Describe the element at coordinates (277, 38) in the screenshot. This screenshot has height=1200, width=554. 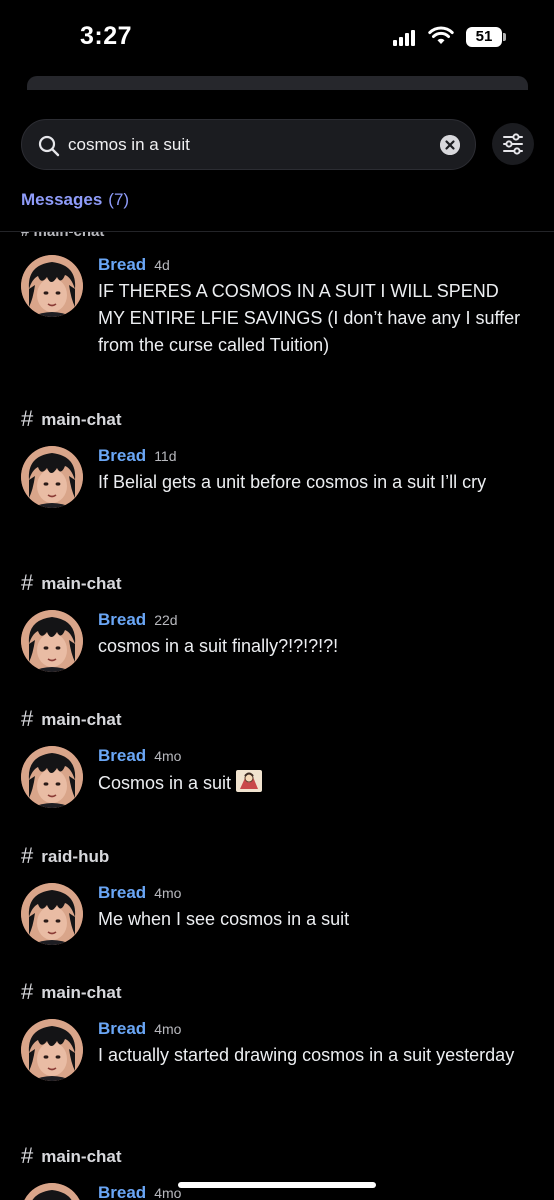
I see `status-bar: 3:27 51` at that location.